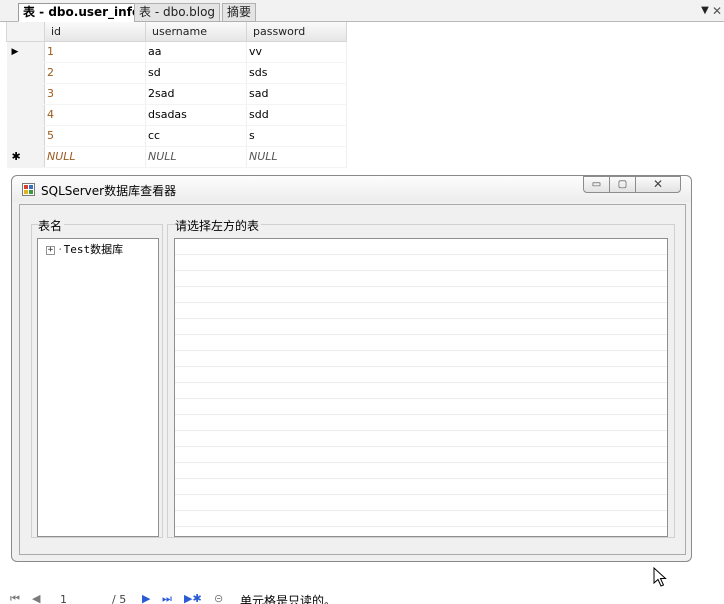  I want to click on maximize-icon: ▢, so click(622, 184).